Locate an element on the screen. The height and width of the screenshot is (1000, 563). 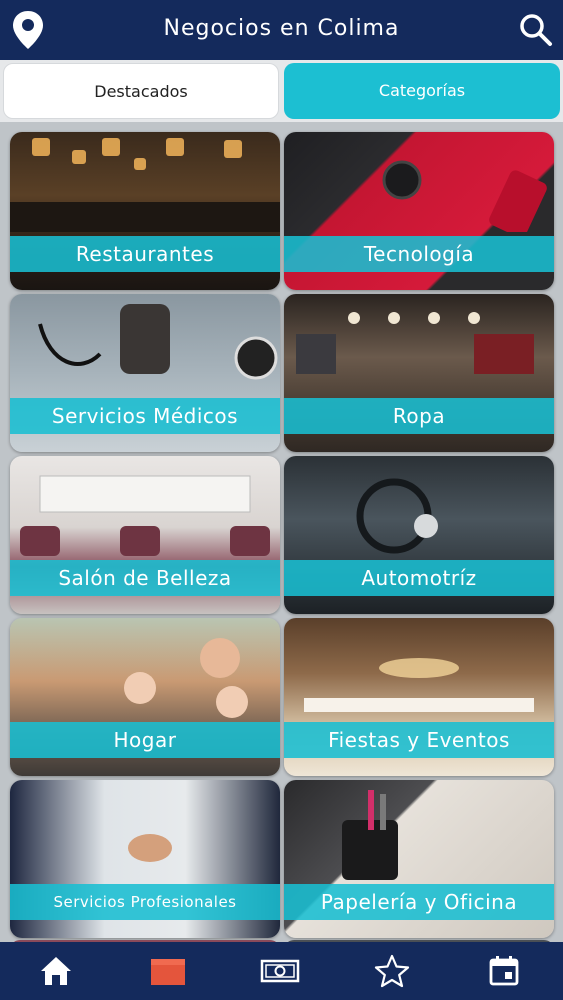
nav-promotions is located at coordinates (280, 971).